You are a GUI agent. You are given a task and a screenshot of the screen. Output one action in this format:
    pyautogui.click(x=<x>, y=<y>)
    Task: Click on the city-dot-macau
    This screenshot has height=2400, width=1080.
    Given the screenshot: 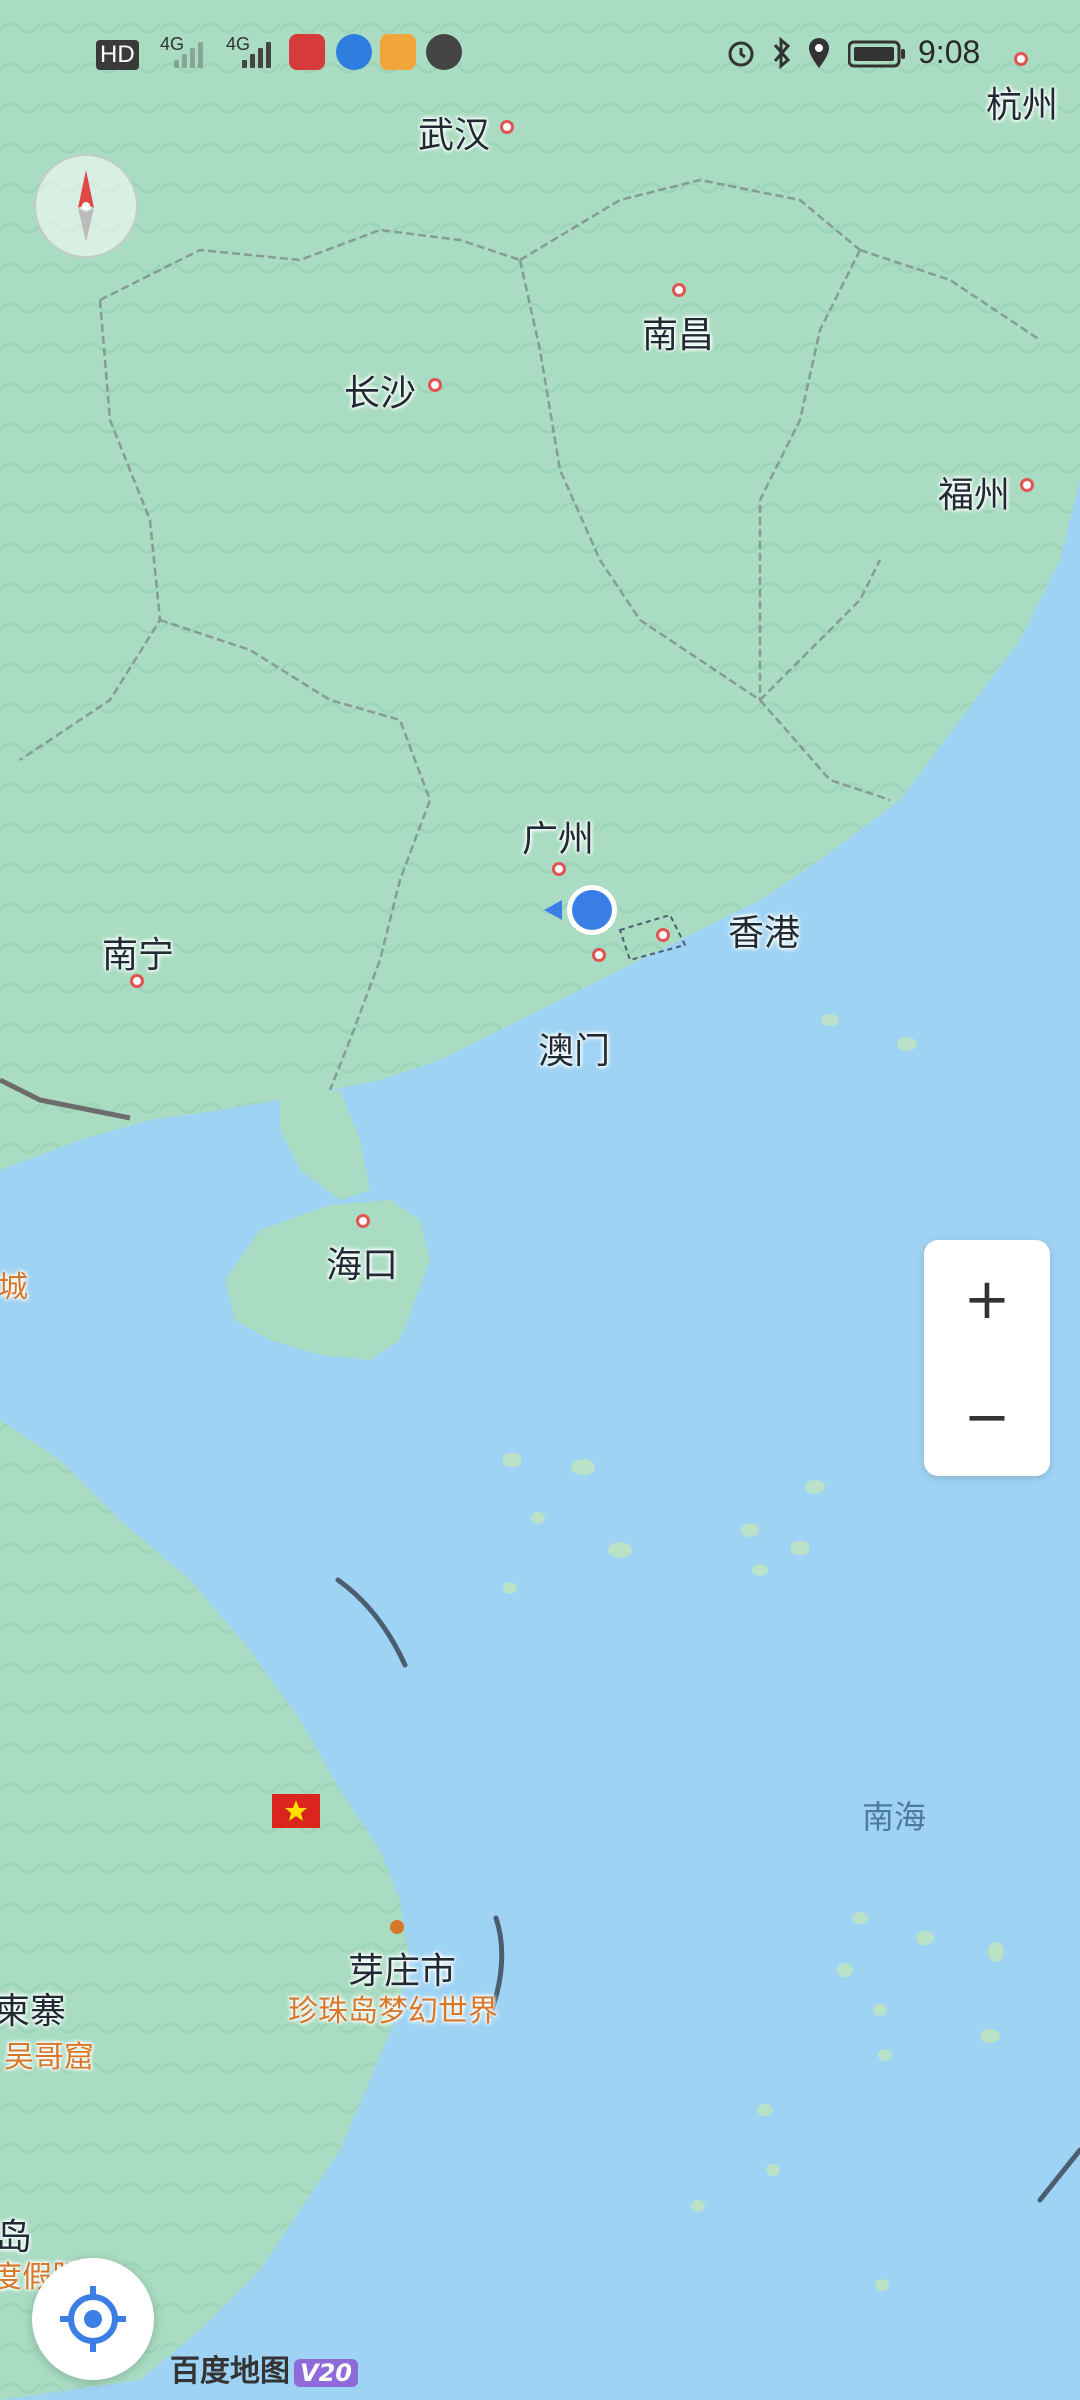 What is the action you would take?
    pyautogui.click(x=599, y=955)
    